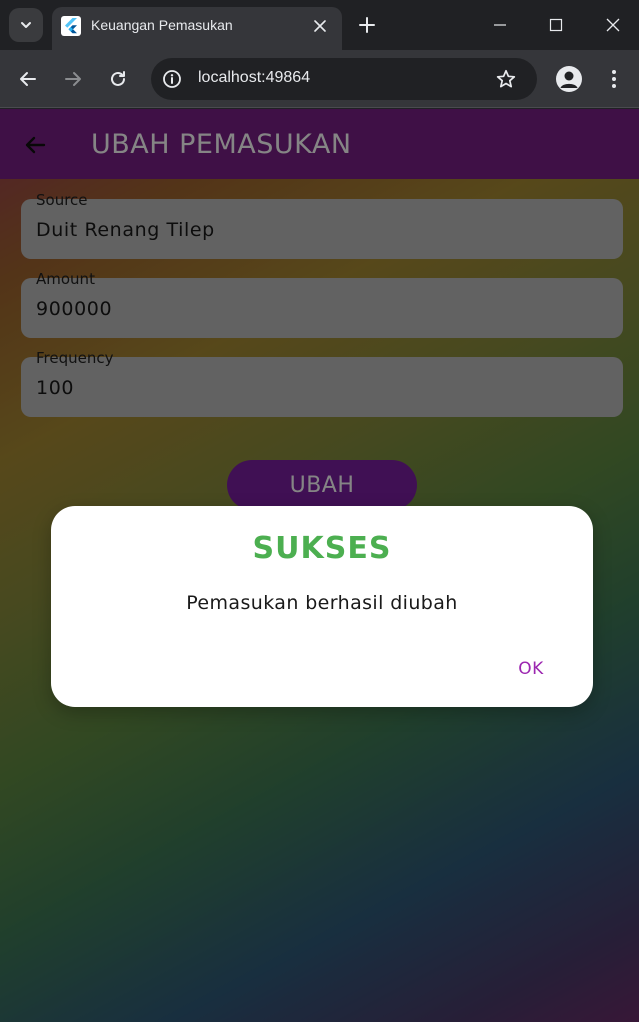 The width and height of the screenshot is (639, 1022). What do you see at coordinates (322, 603) in the screenshot?
I see `dialog-message: Pemasukan berhasil diubah` at bounding box center [322, 603].